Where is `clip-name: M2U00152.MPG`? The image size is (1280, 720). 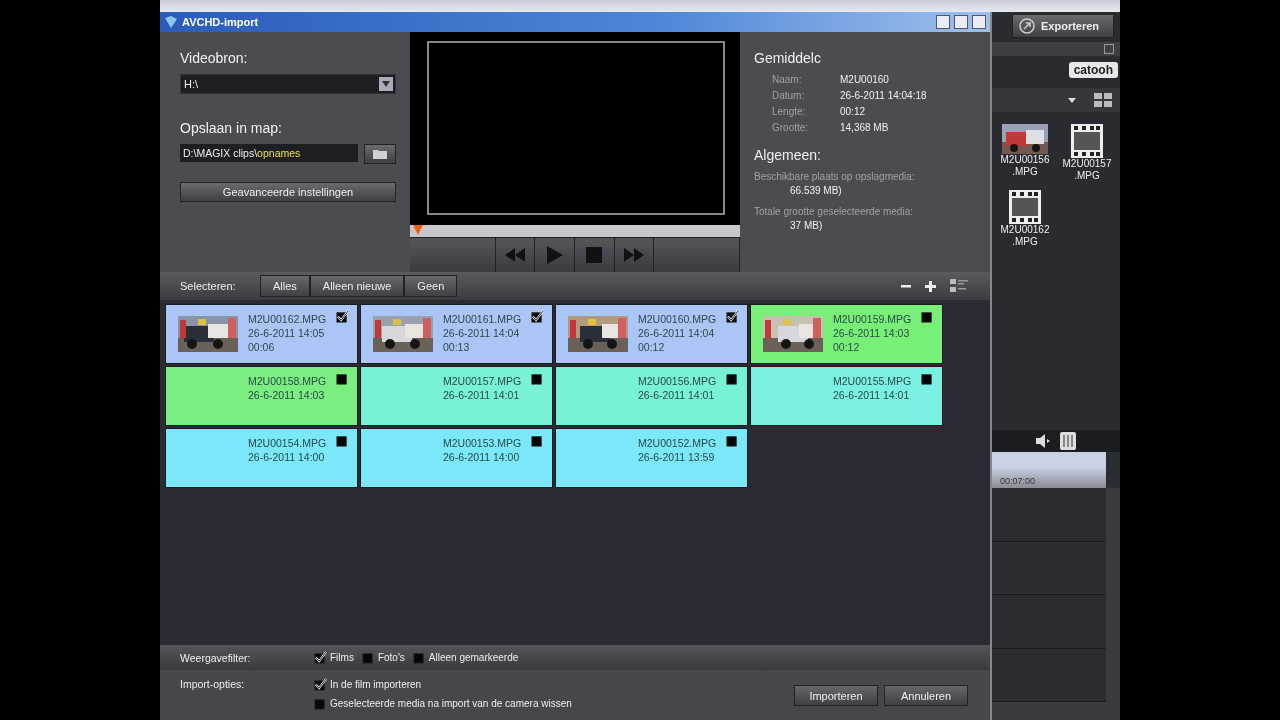 clip-name: M2U00152.MPG is located at coordinates (677, 443).